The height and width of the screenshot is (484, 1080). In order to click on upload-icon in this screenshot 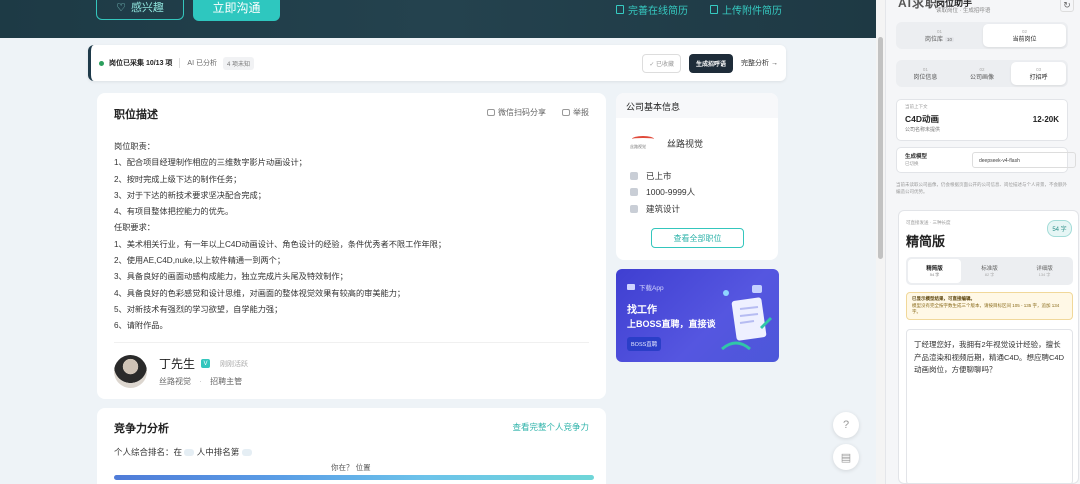, I will do `click(714, 9)`.